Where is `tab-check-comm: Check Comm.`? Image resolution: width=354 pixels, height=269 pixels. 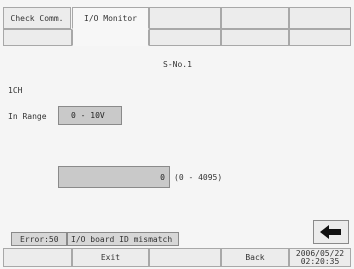
tab-check-comm: Check Comm. is located at coordinates (37, 18).